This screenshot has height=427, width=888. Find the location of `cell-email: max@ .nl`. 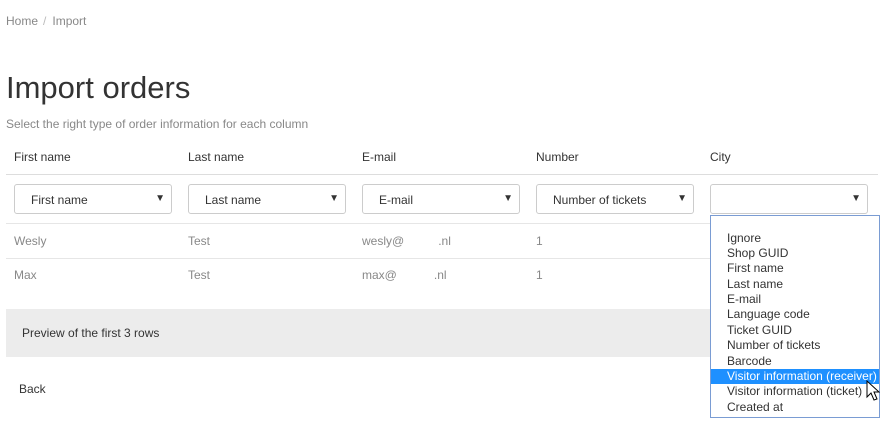

cell-email: max@ .nl is located at coordinates (404, 275).